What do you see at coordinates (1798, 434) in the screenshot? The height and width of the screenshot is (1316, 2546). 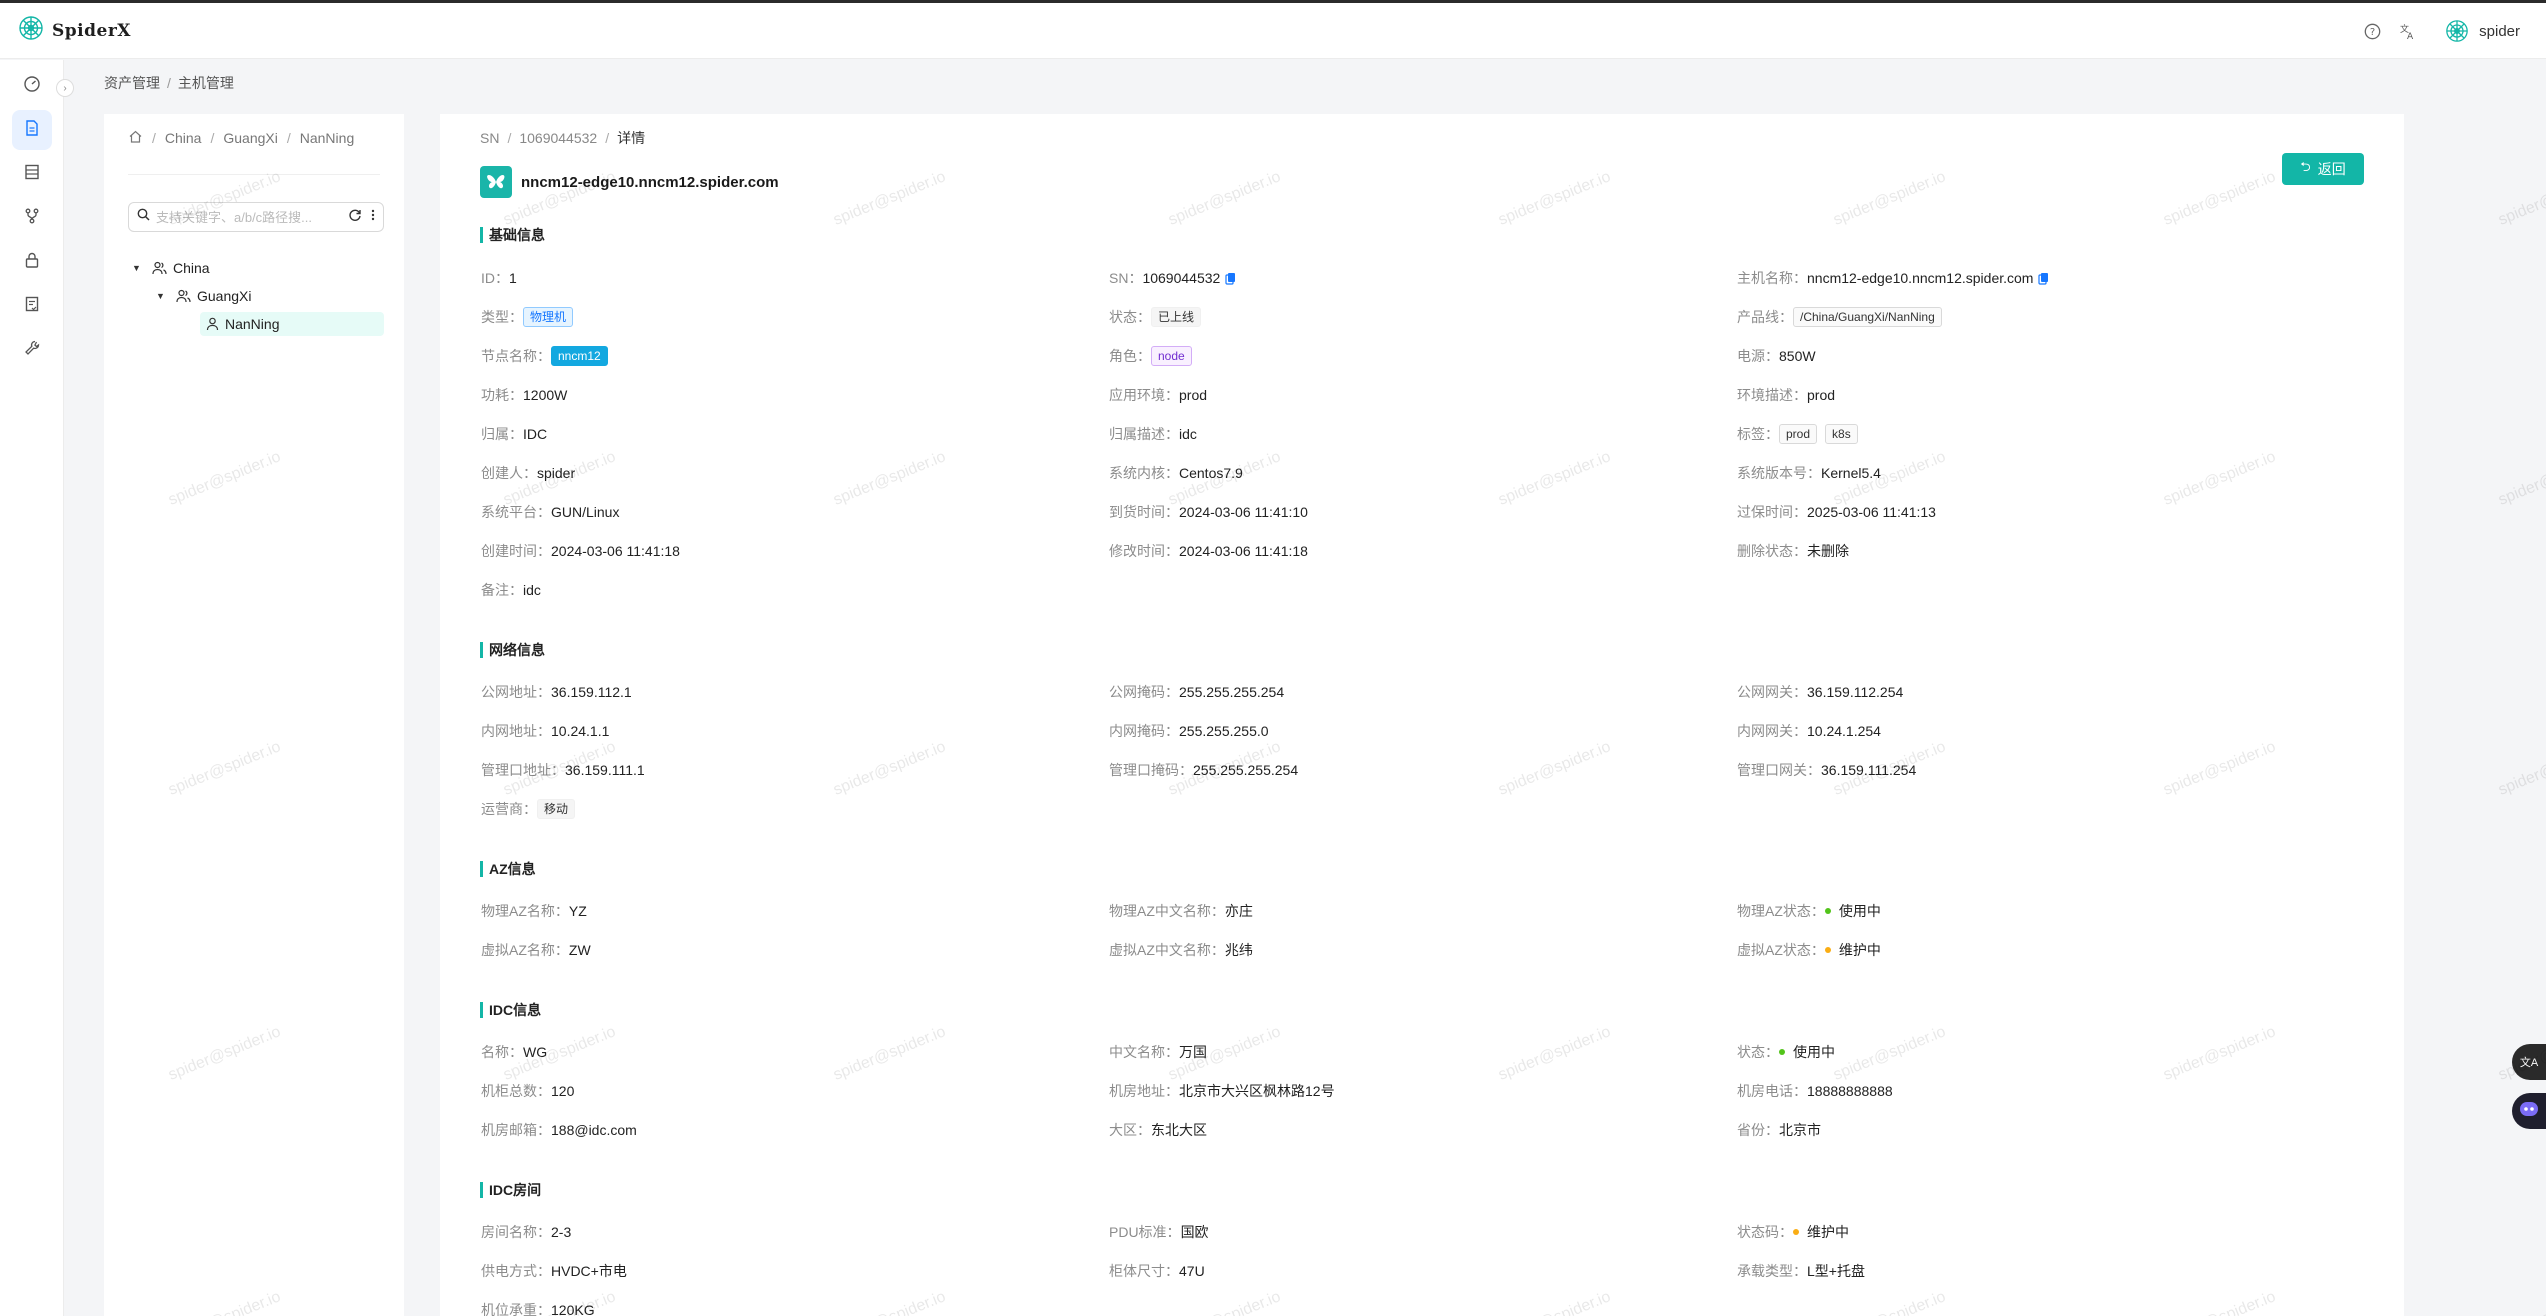 I see `tag-prod: prod` at bounding box center [1798, 434].